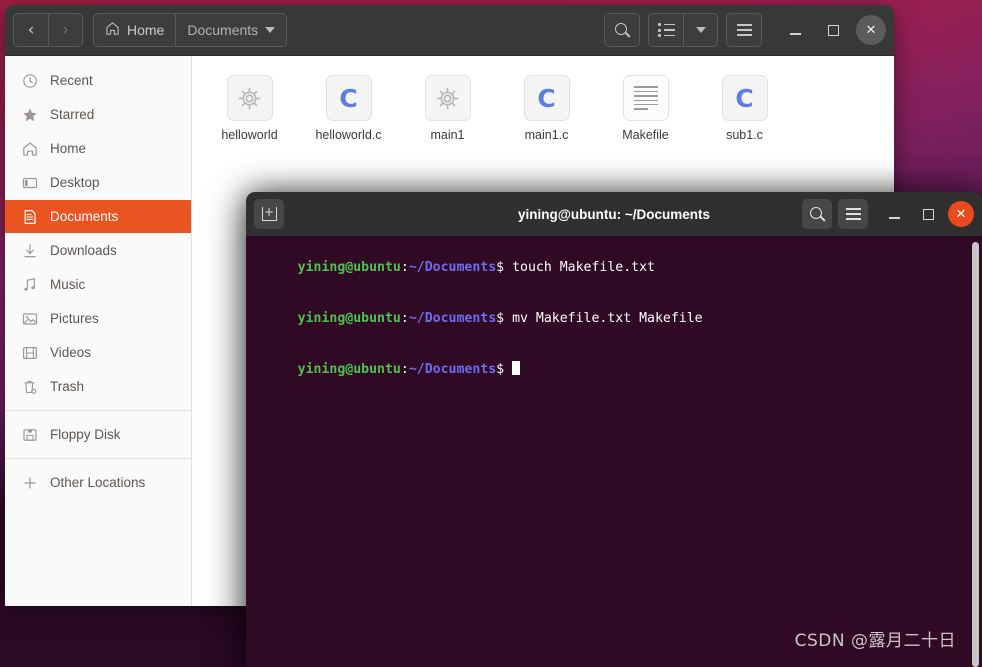 This screenshot has width=982, height=667. What do you see at coordinates (666, 30) in the screenshot?
I see `list-view-button` at bounding box center [666, 30].